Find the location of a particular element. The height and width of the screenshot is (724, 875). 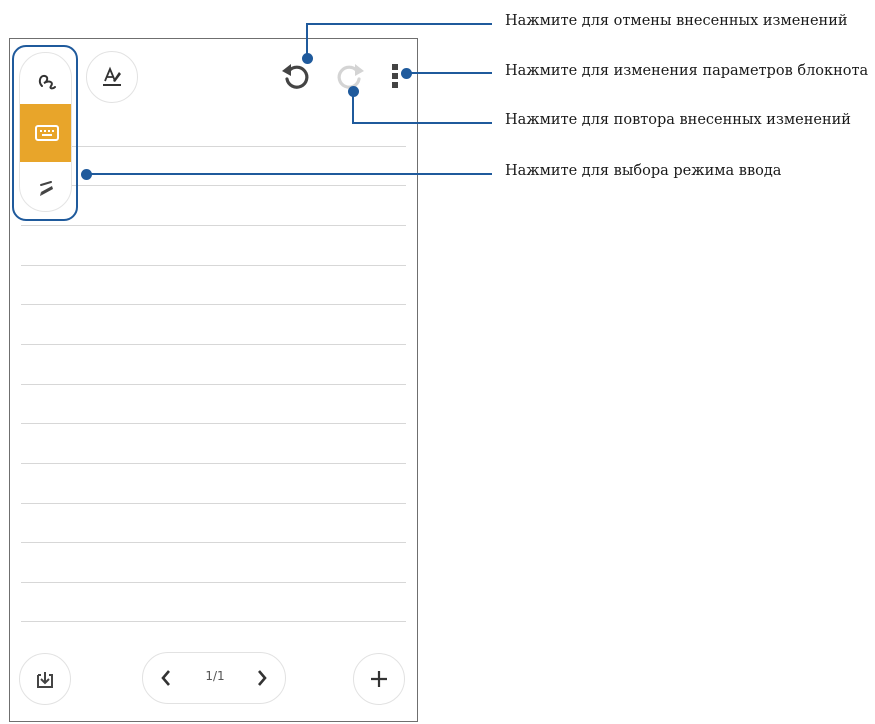

chevron-left-icon is located at coordinates (165, 678).